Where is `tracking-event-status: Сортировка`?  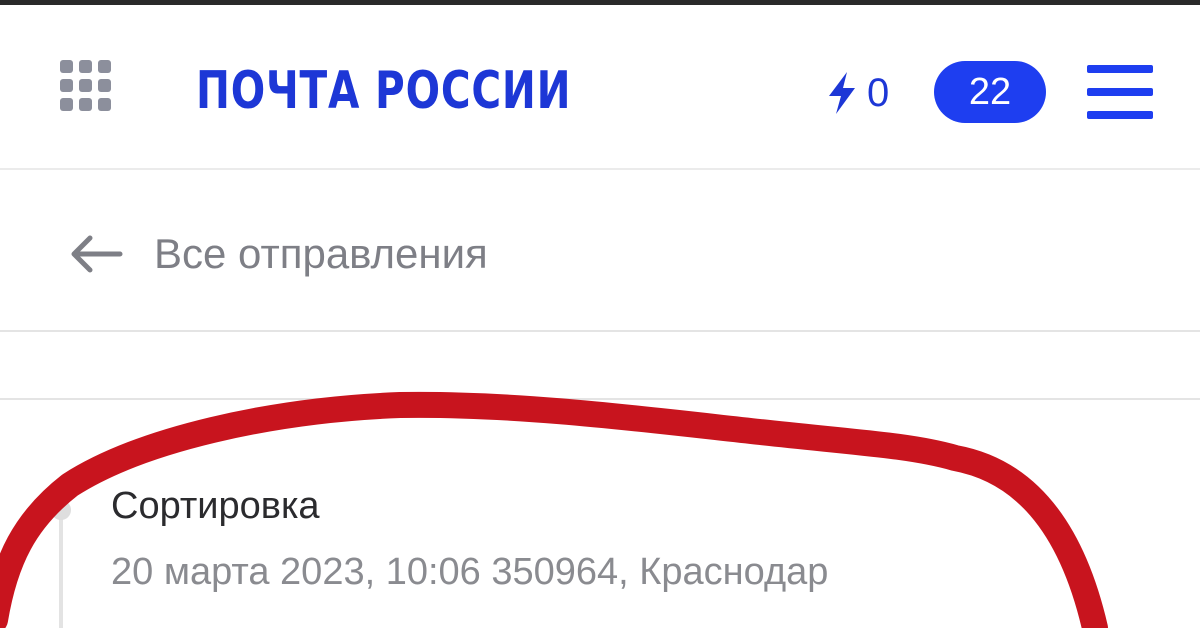 tracking-event-status: Сортировка is located at coordinates (215, 506).